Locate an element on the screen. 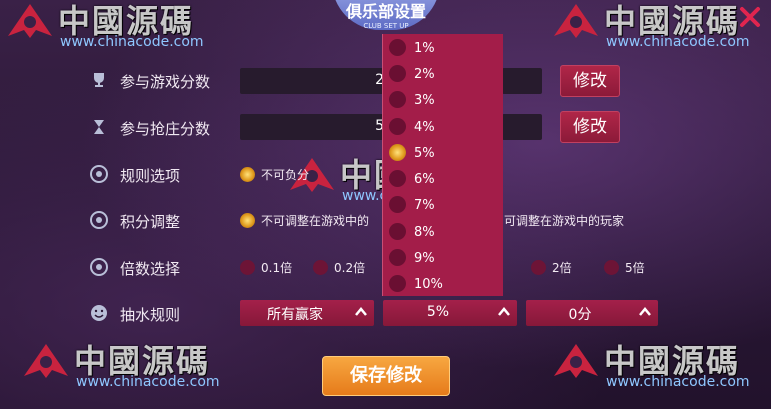 The image size is (771, 409). smiley-icon is located at coordinates (99, 313).